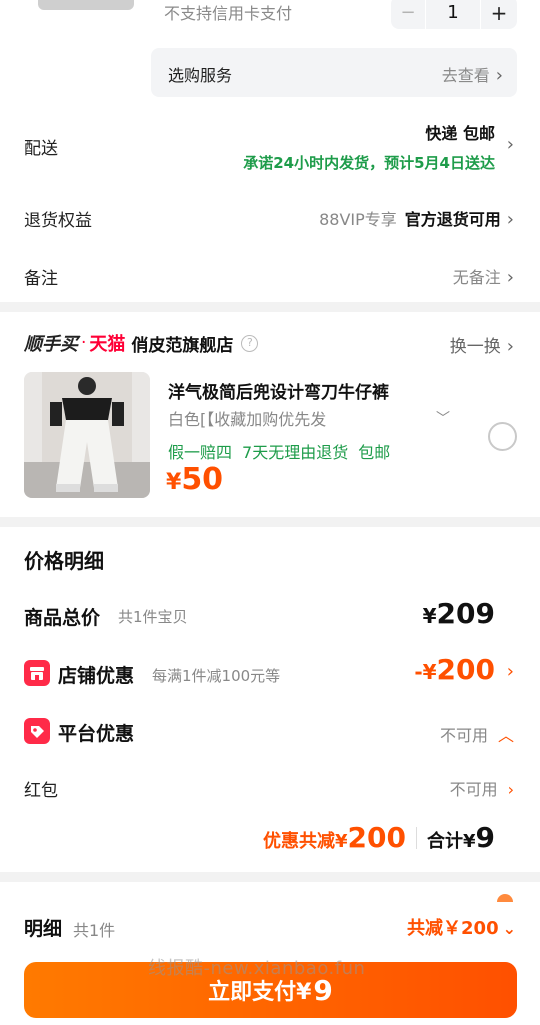 The image size is (540, 1025). What do you see at coordinates (247, 418) in the screenshot?
I see `product-spec: 白色[【收藏加购优先发` at bounding box center [247, 418].